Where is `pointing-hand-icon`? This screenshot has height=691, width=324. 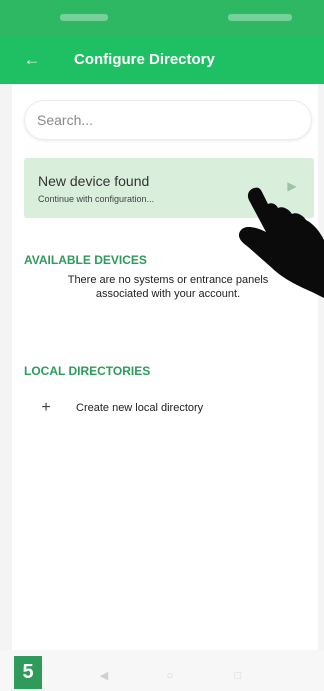 pointing-hand-icon is located at coordinates (281, 242).